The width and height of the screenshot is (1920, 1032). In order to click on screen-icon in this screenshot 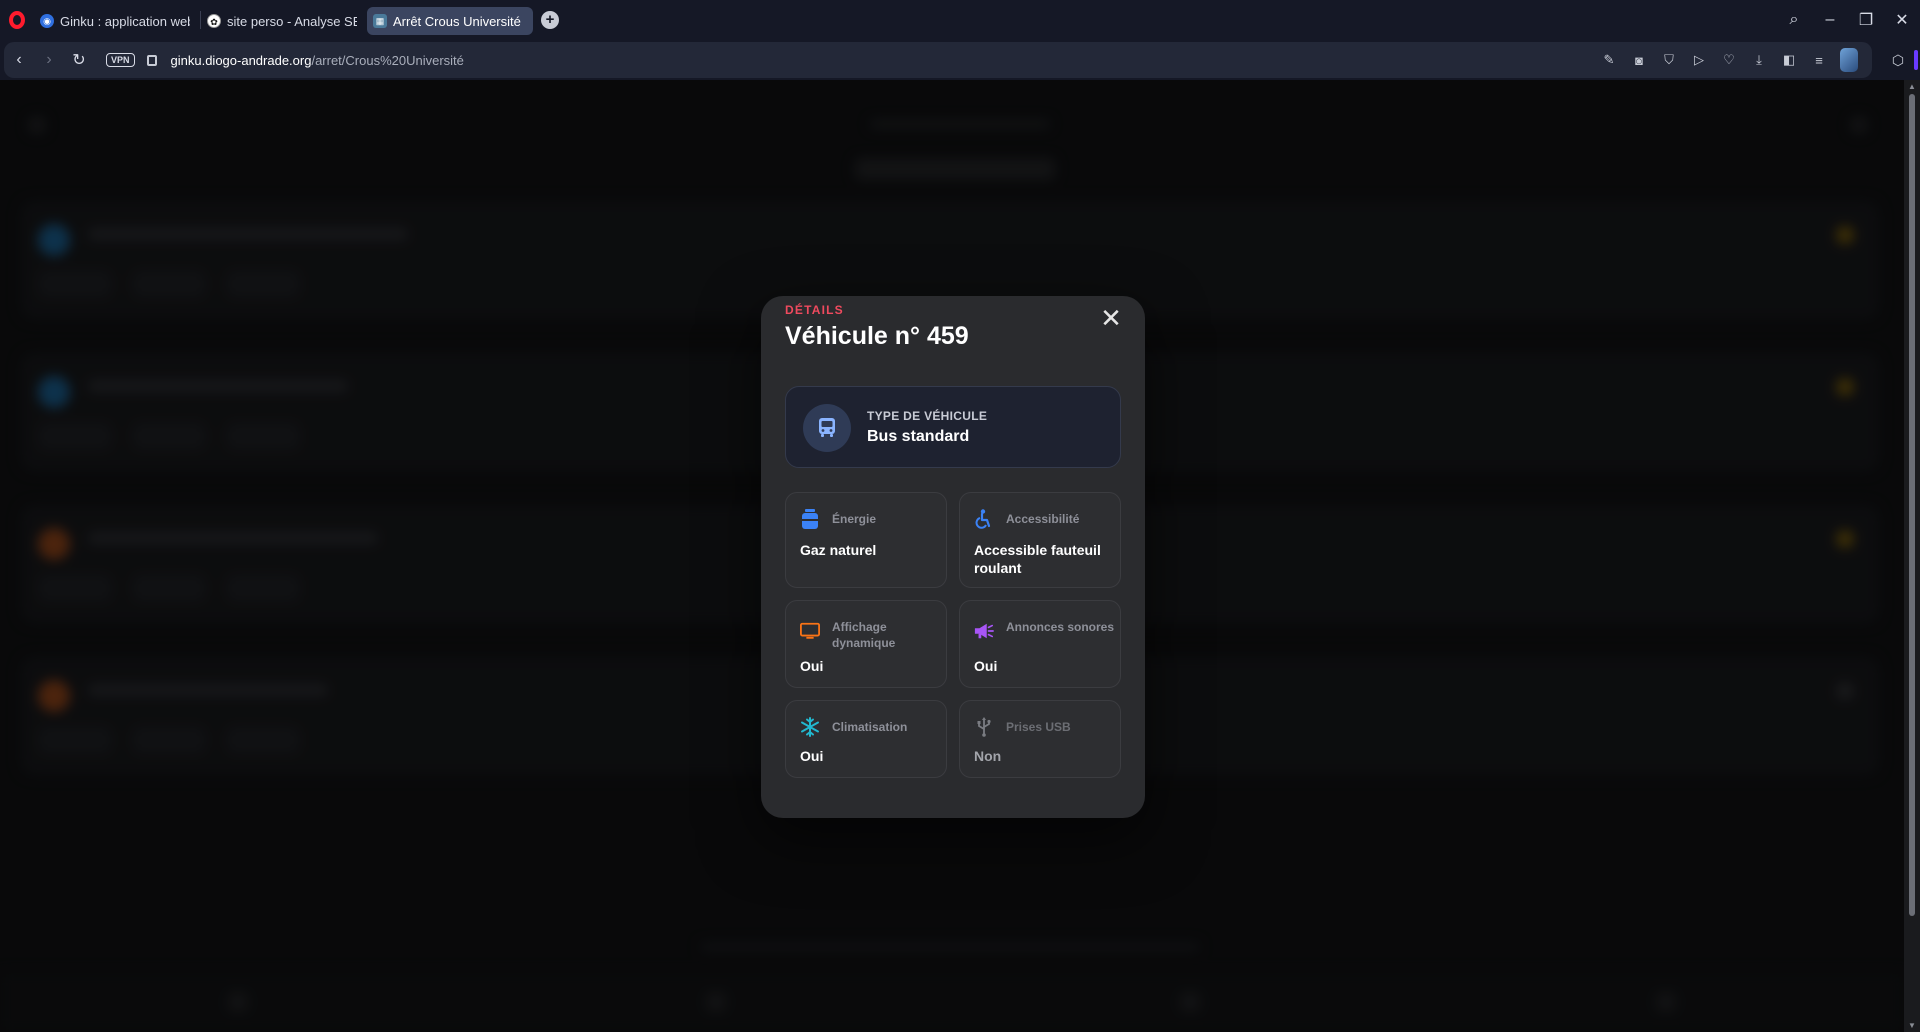, I will do `click(810, 631)`.